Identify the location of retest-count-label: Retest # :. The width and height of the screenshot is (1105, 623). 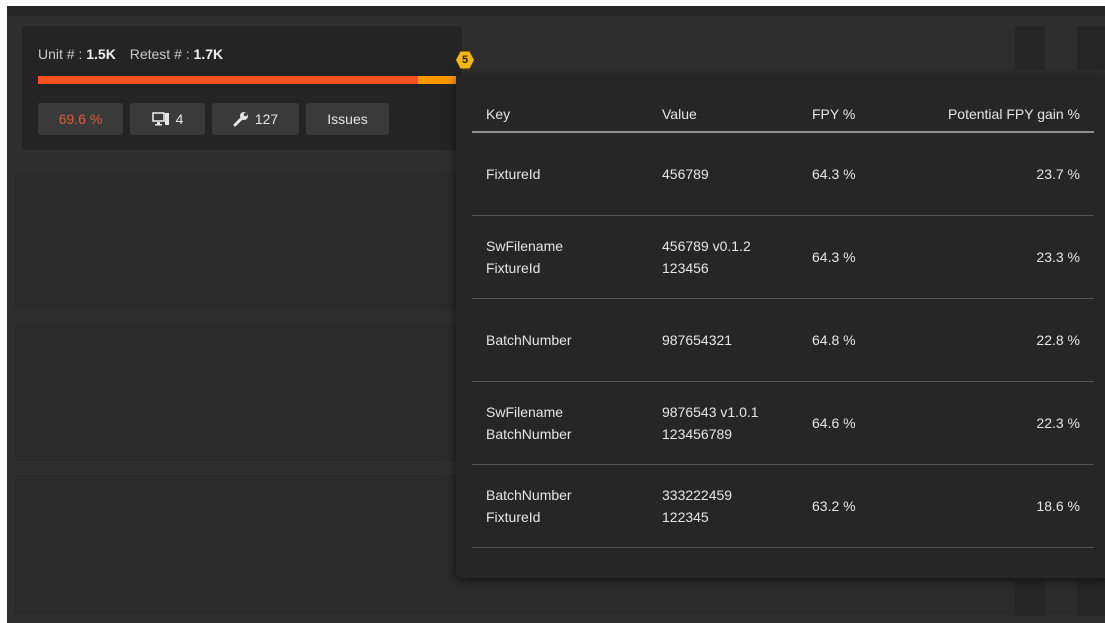
(159, 54).